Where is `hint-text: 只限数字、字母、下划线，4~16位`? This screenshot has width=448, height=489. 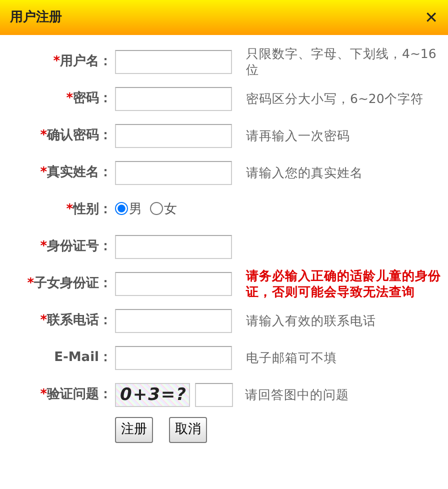 hint-text: 只限数字、字母、下划线，4~16位 is located at coordinates (342, 62).